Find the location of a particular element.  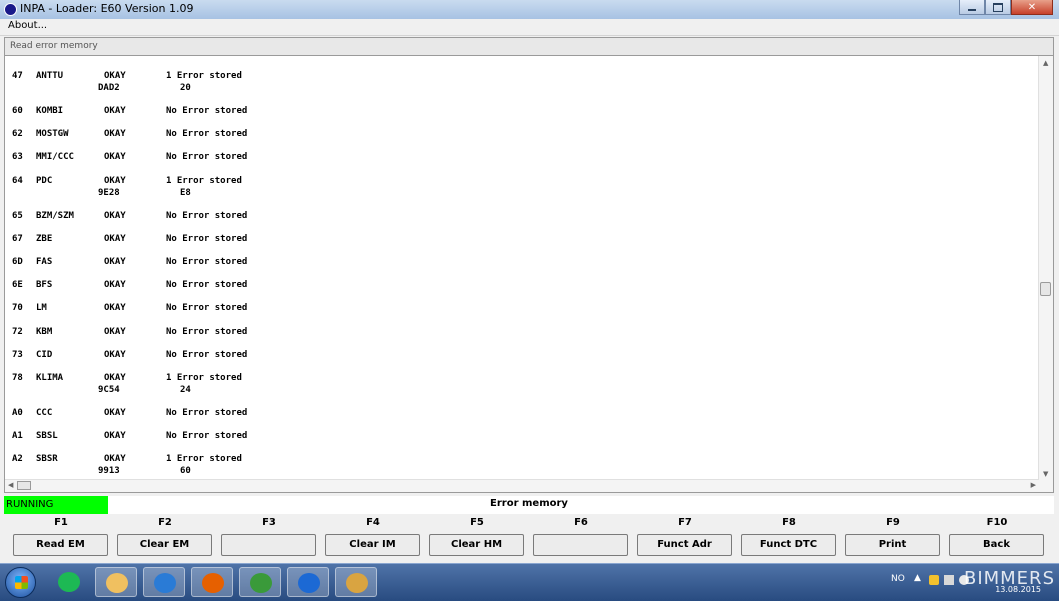

row-ecu-name: BZM/SZM is located at coordinates (55, 215).